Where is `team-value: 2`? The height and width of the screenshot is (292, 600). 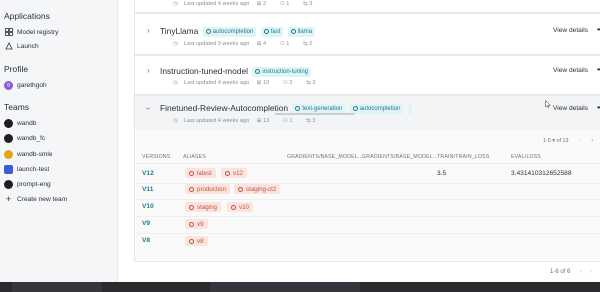 team-value: 2 is located at coordinates (291, 83).